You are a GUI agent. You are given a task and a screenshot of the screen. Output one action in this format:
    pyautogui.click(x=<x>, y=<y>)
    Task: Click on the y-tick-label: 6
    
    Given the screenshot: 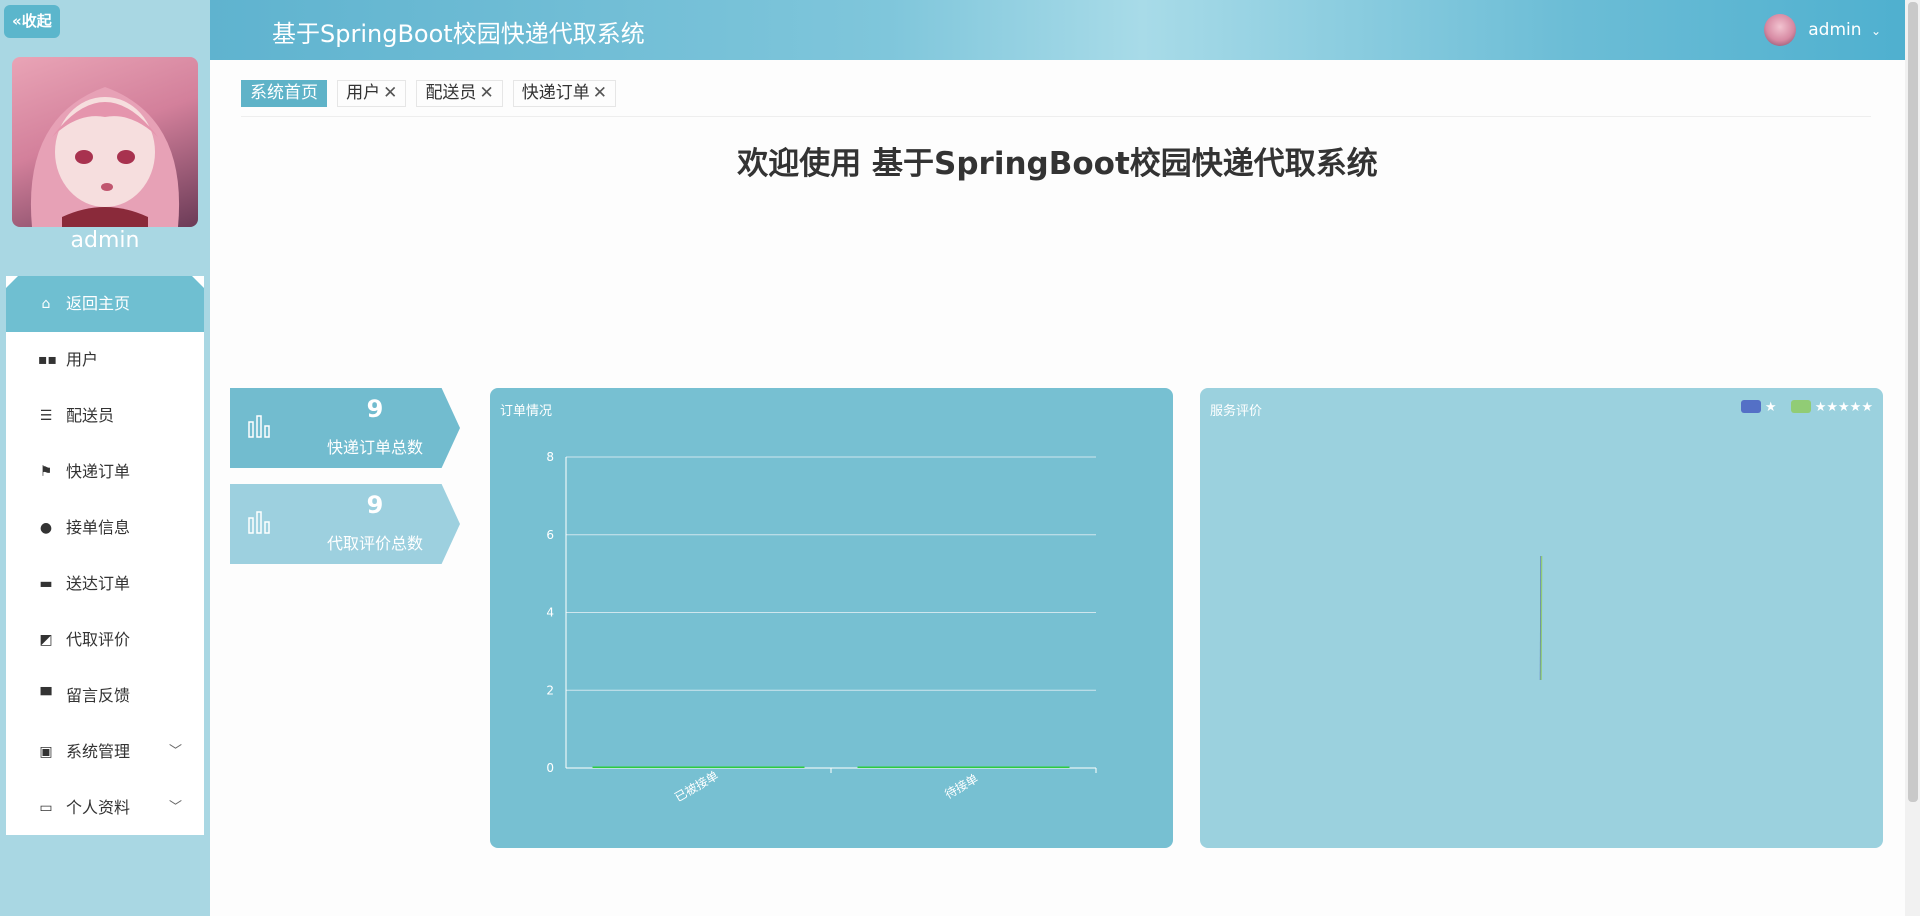 What is the action you would take?
    pyautogui.click(x=550, y=535)
    